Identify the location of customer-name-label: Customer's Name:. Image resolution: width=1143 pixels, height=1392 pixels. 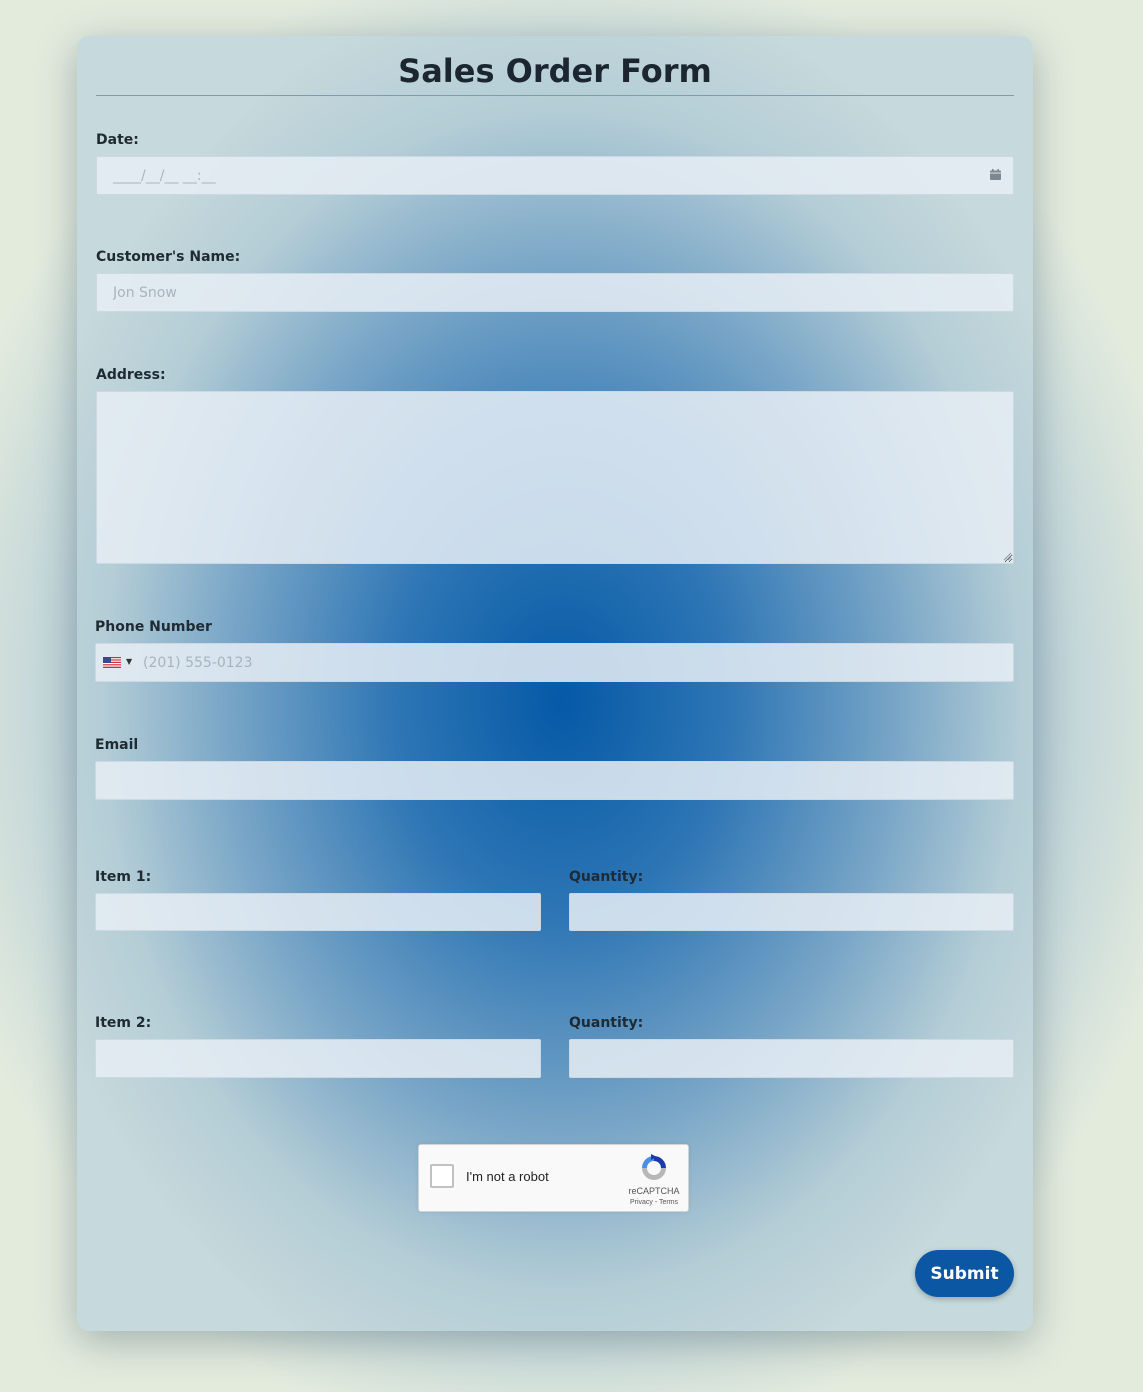
(168, 257).